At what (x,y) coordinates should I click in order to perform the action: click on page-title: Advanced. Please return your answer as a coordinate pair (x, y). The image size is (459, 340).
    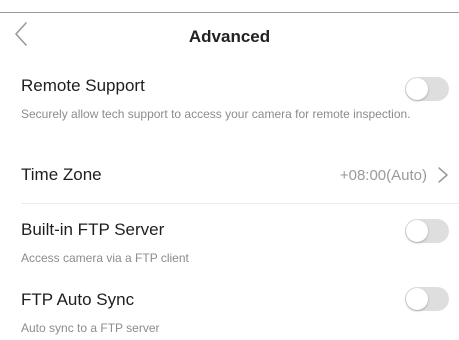
    Looking at the image, I should click on (229, 36).